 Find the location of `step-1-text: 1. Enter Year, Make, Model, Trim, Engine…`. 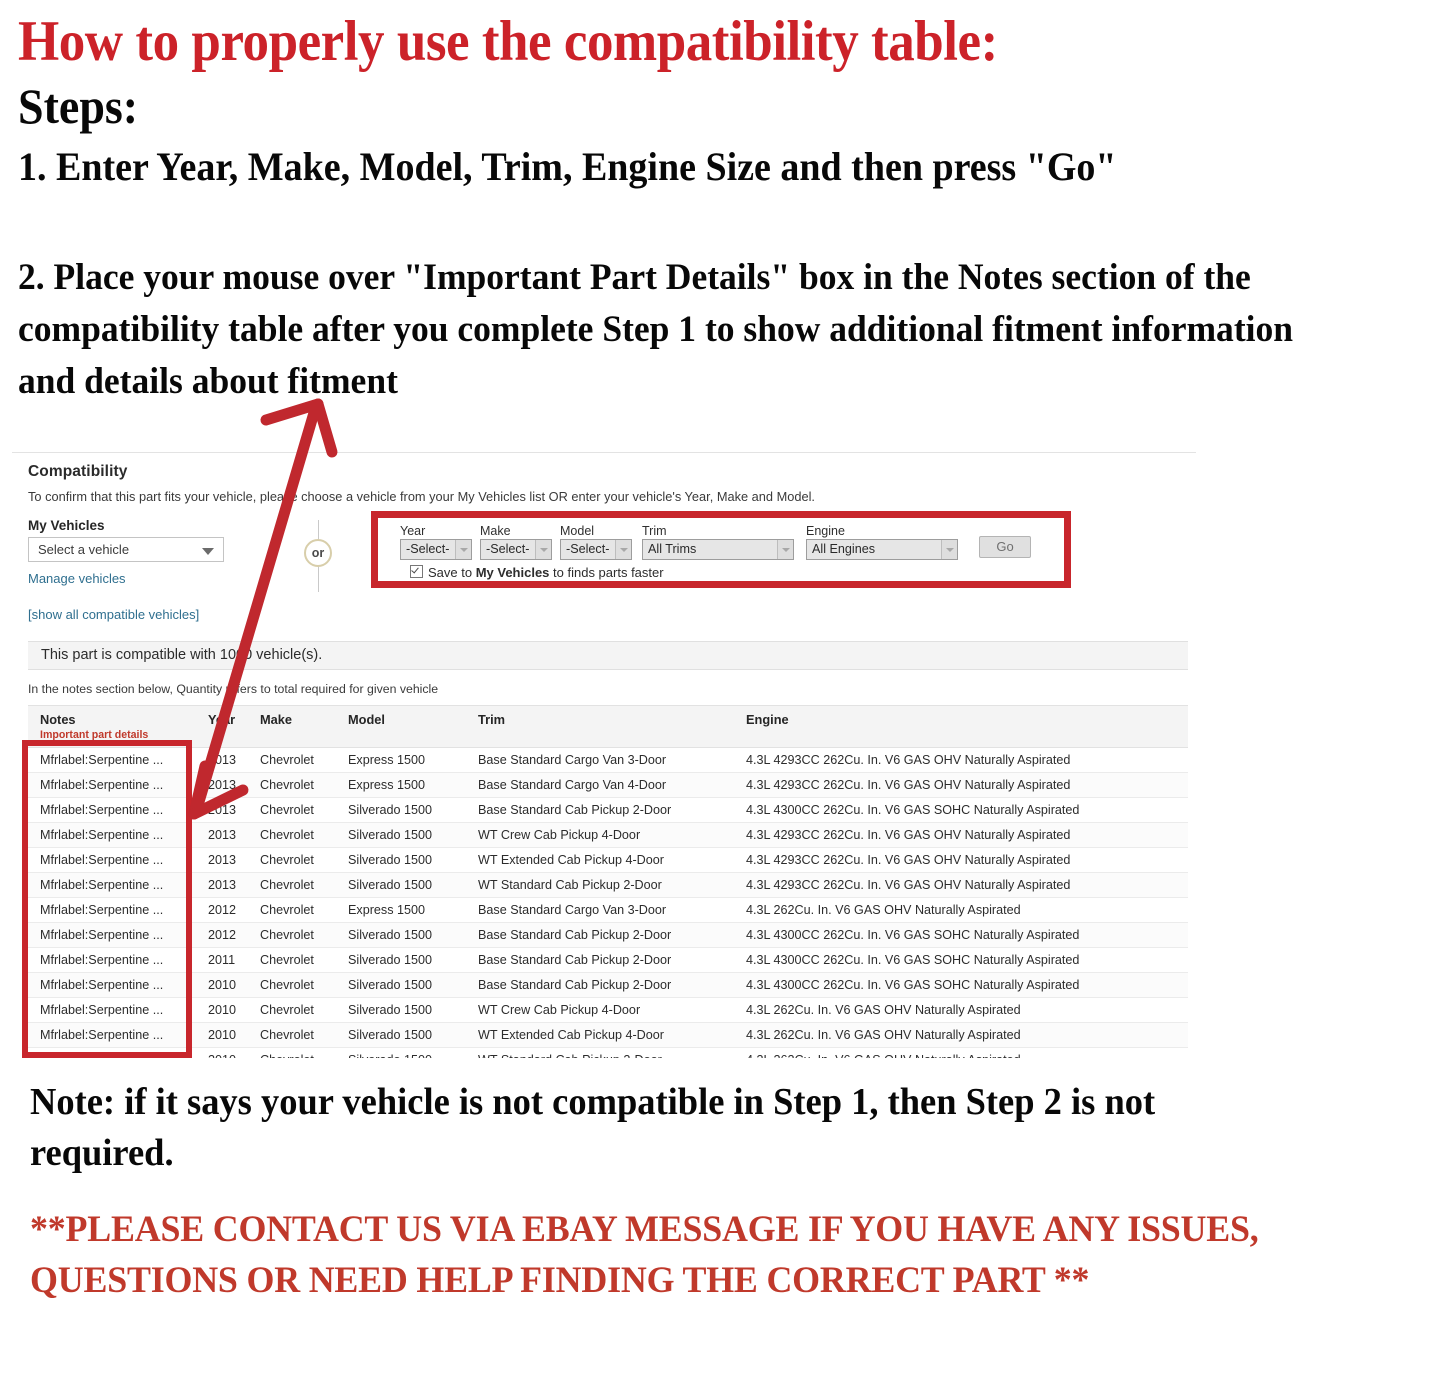

step-1-text: 1. Enter Year, Make, Model, Trim, Engine… is located at coordinates (567, 167).